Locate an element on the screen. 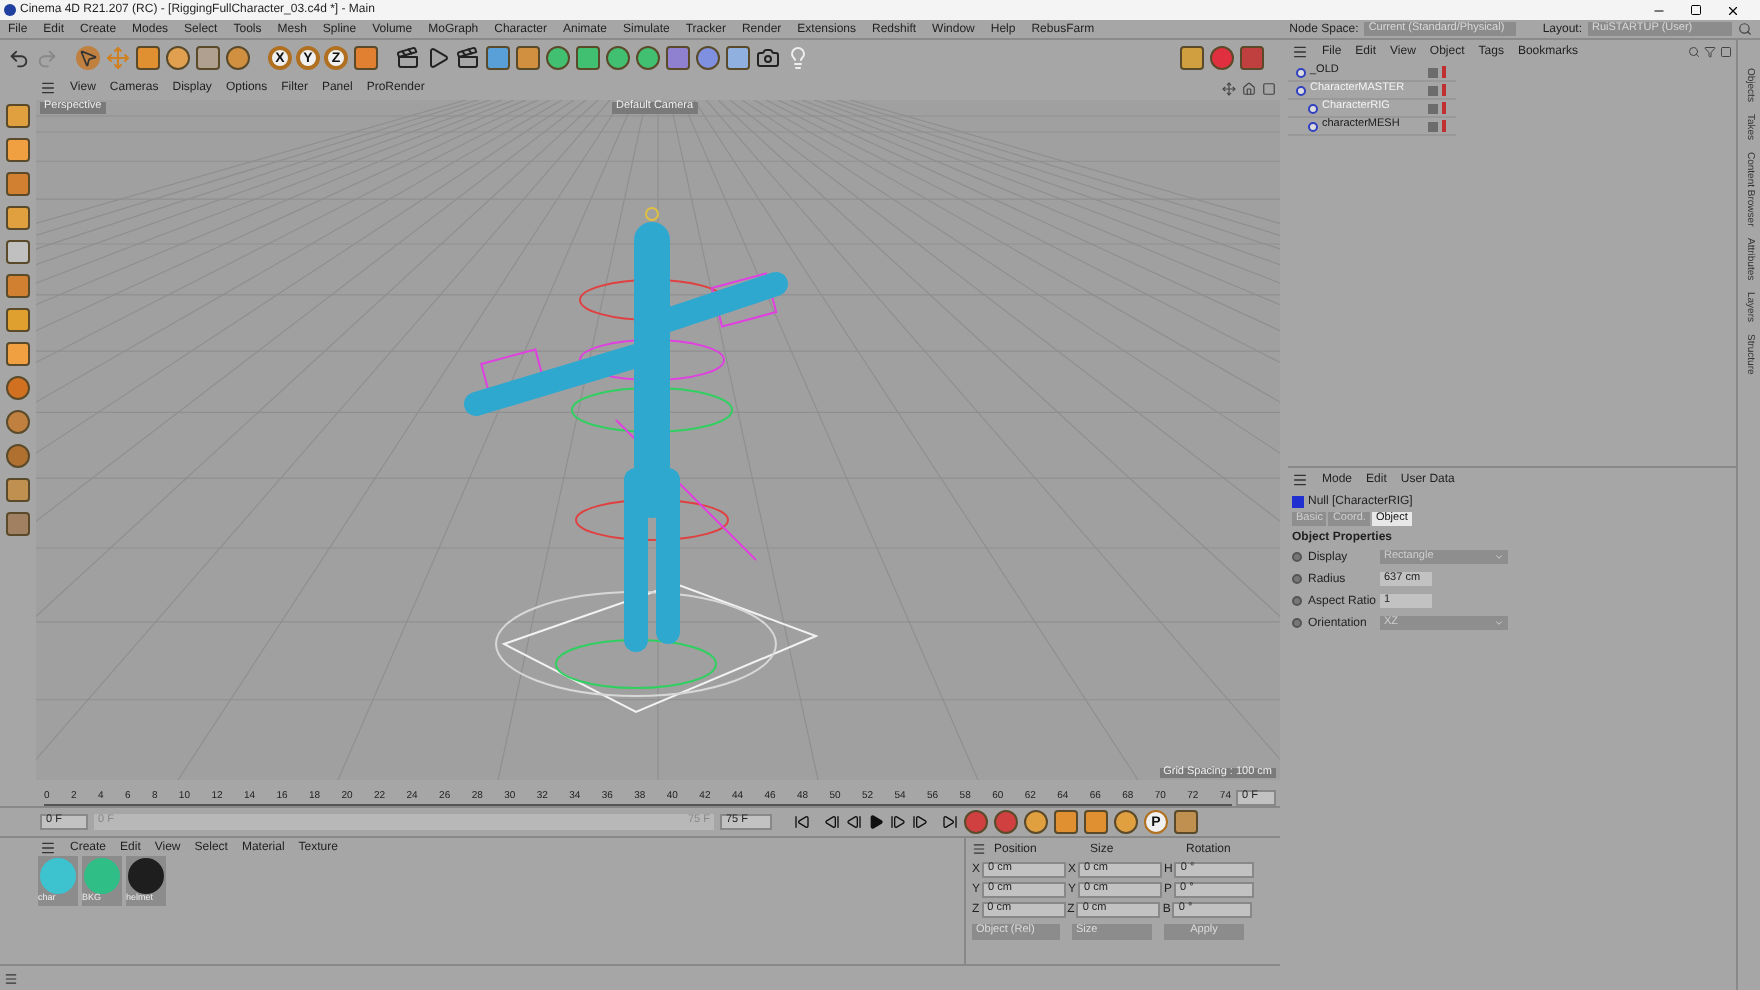  app-logo-icon is located at coordinates (10, 10).